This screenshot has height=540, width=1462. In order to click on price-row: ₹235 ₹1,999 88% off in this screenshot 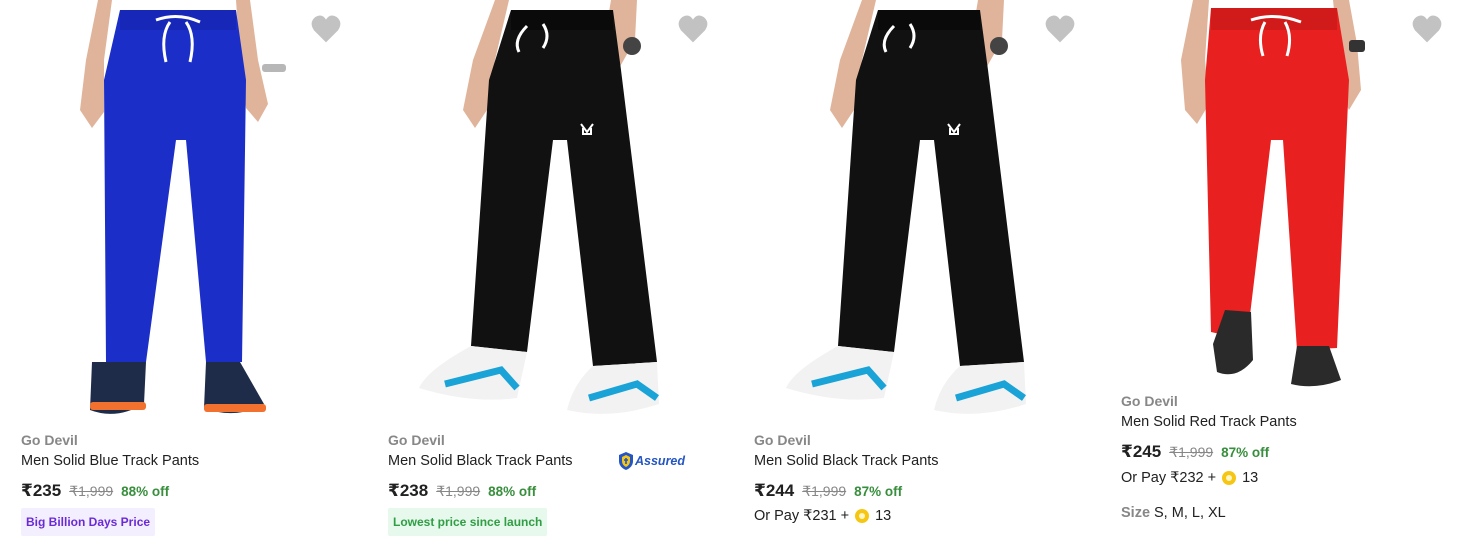, I will do `click(95, 491)`.